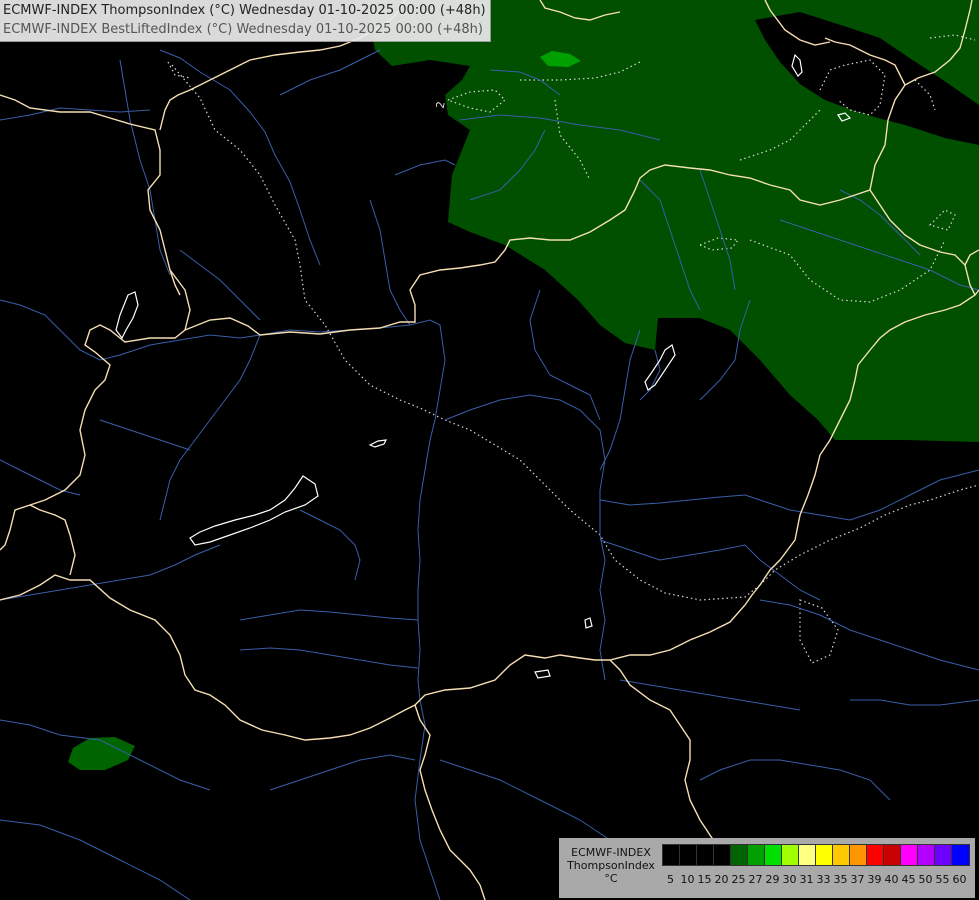 The height and width of the screenshot is (900, 979). Describe the element at coordinates (687, 879) in the screenshot. I see `legend-tick-label: 10` at that location.